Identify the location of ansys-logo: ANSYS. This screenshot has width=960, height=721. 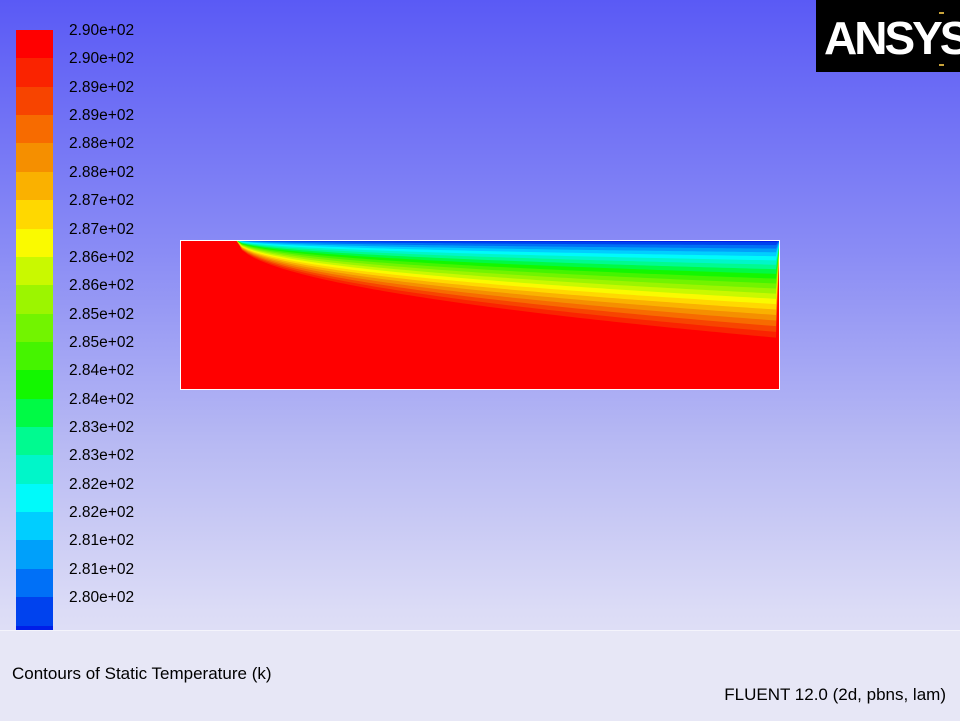
(888, 36).